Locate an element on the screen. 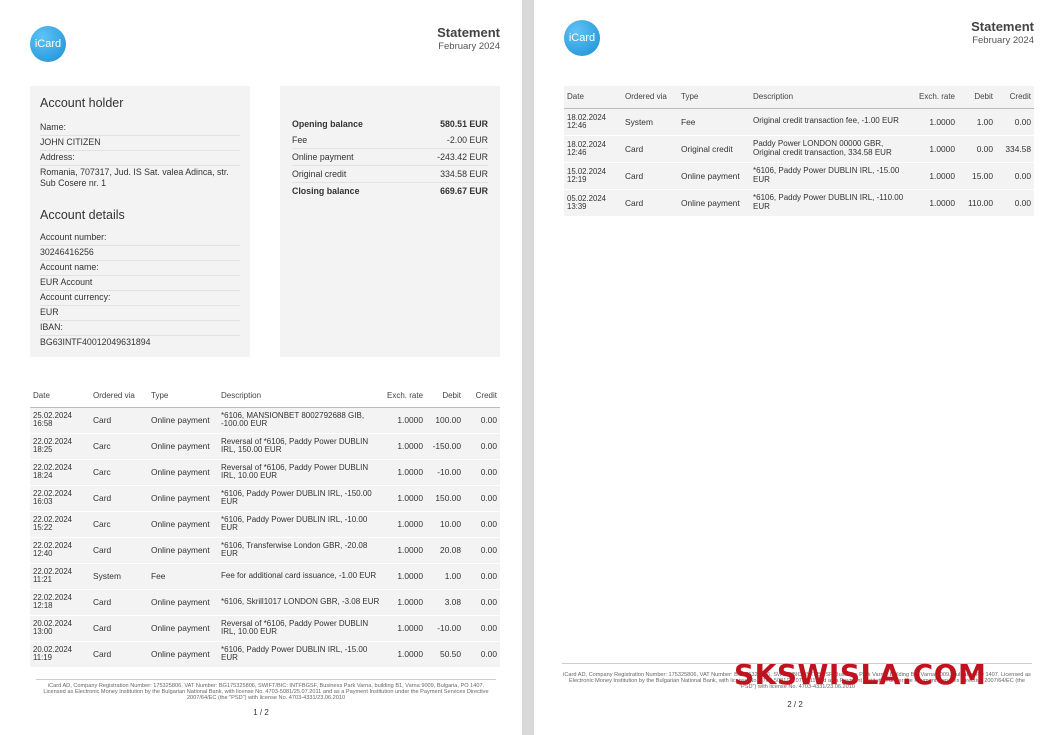 The image size is (1056, 735). debit-cell: 50.50 is located at coordinates (445, 654).